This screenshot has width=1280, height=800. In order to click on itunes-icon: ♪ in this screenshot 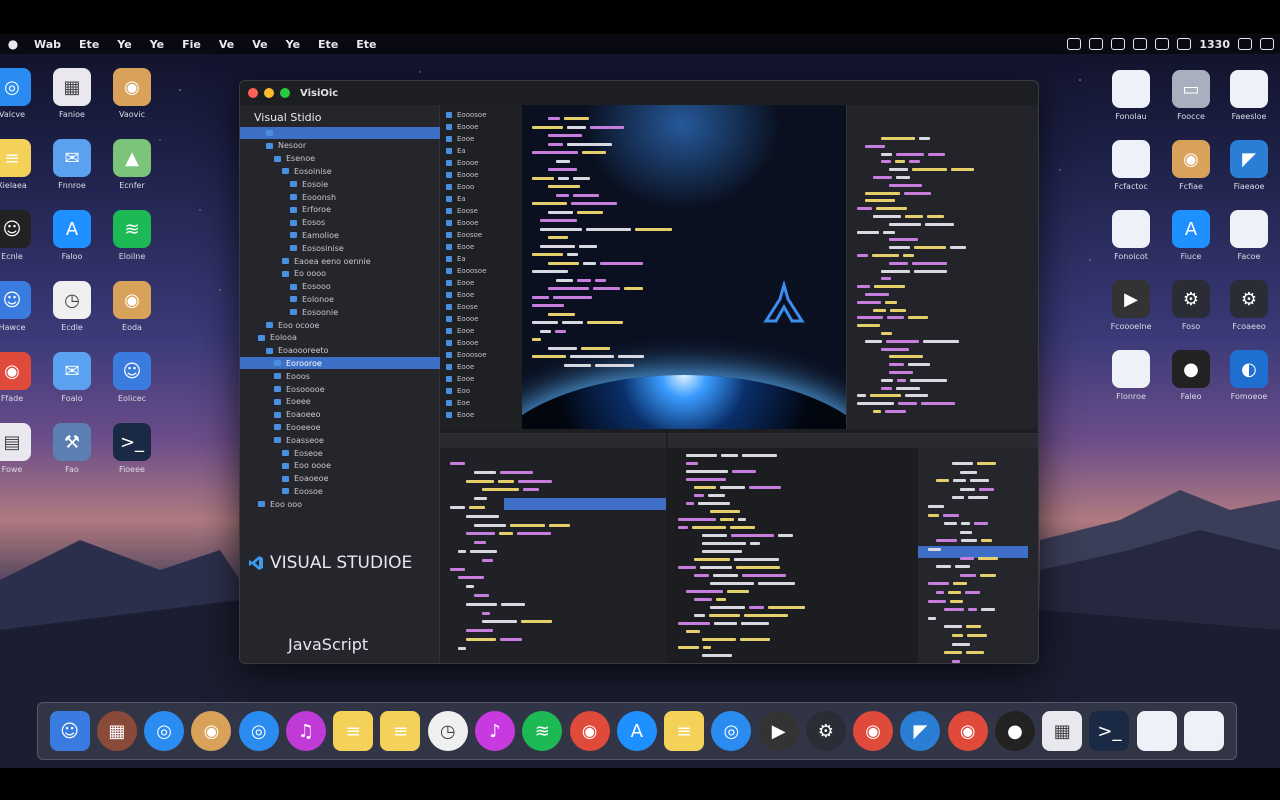, I will do `click(495, 731)`.